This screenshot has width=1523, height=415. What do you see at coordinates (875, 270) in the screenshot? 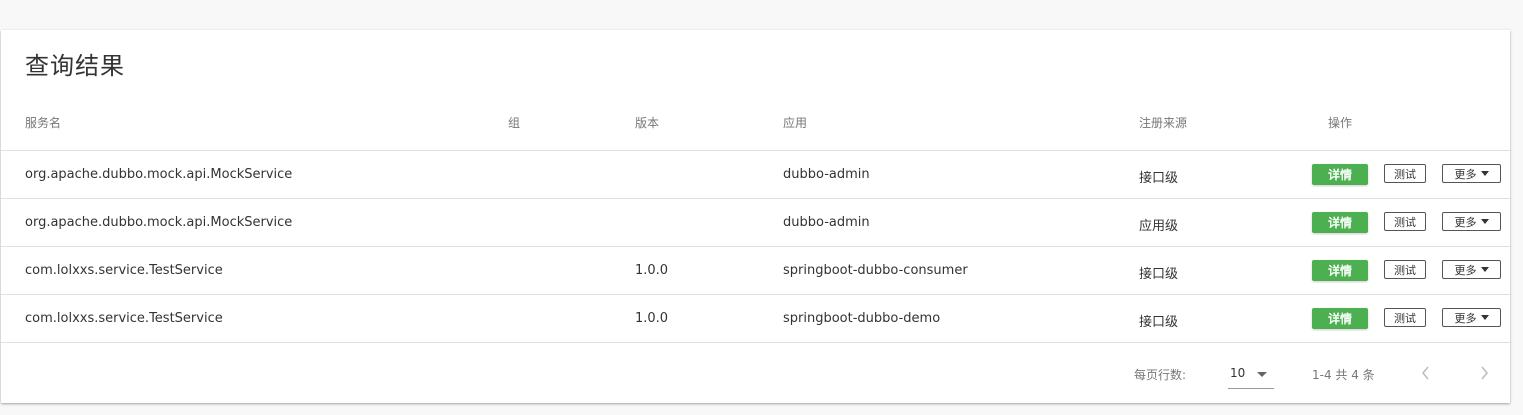
I see `cell-app: springboot-dubbo-consumer` at bounding box center [875, 270].